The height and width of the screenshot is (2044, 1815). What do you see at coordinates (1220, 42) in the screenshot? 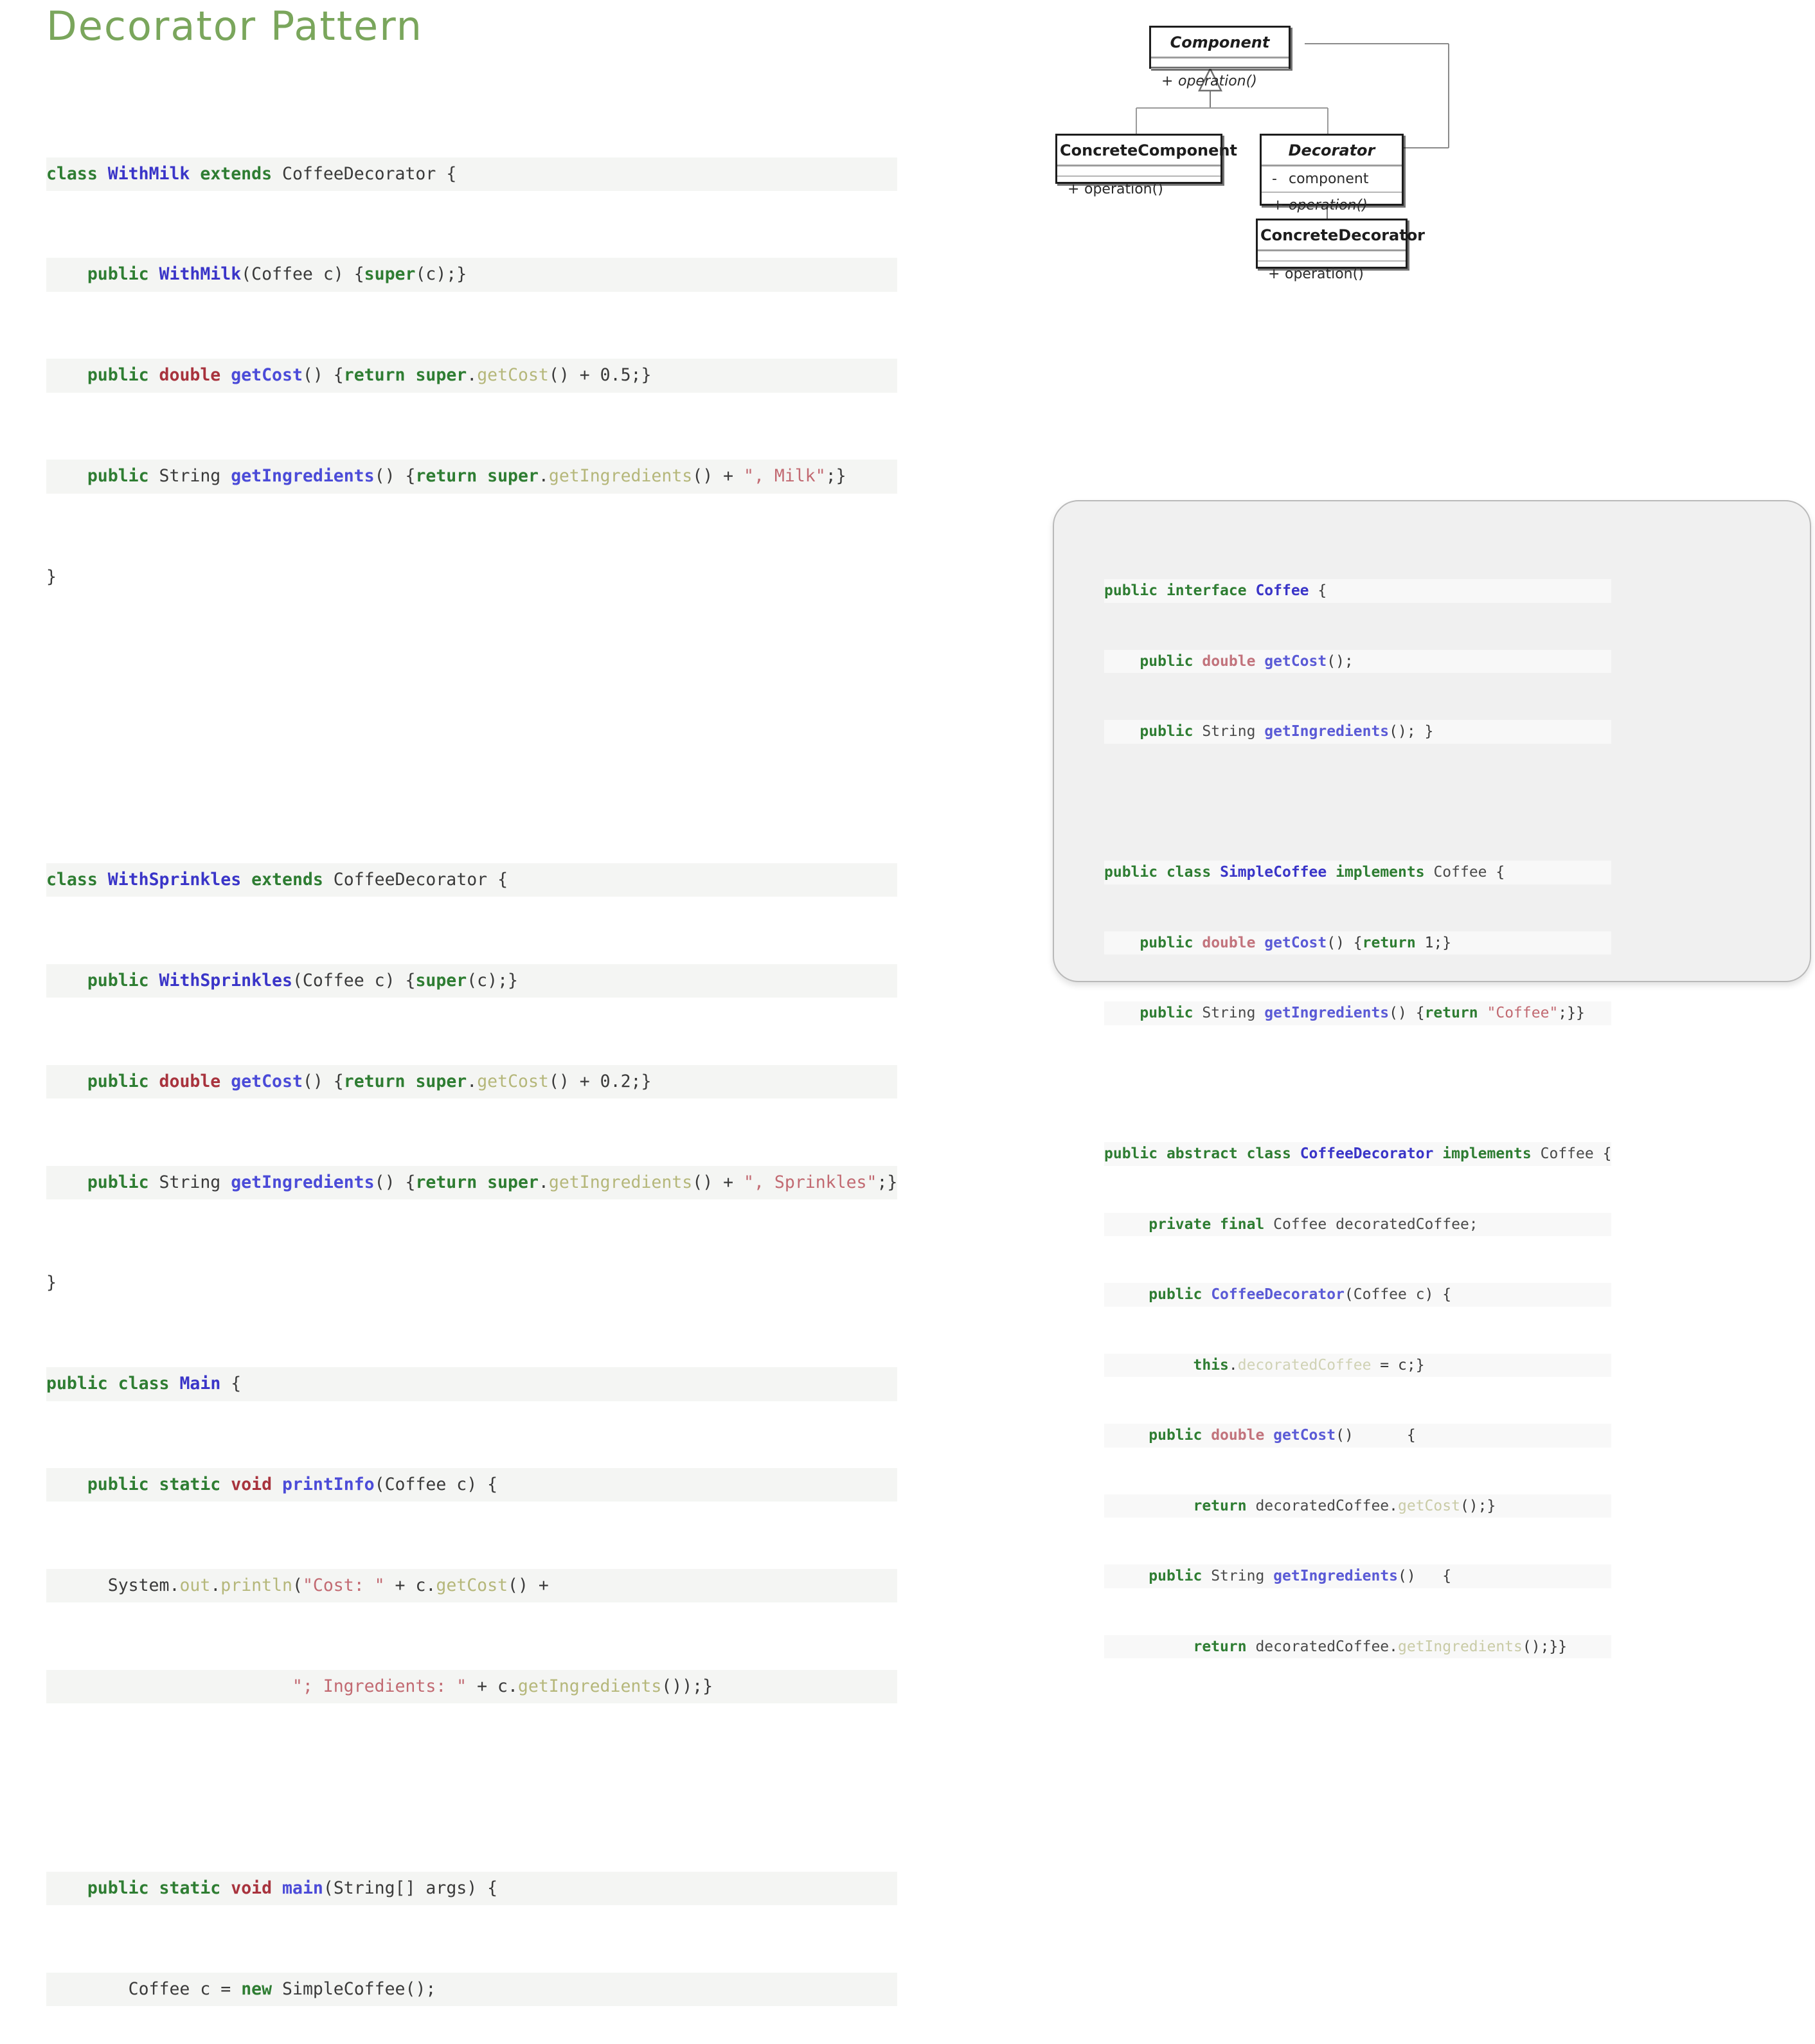
I see `uml-class-name: Component` at bounding box center [1220, 42].